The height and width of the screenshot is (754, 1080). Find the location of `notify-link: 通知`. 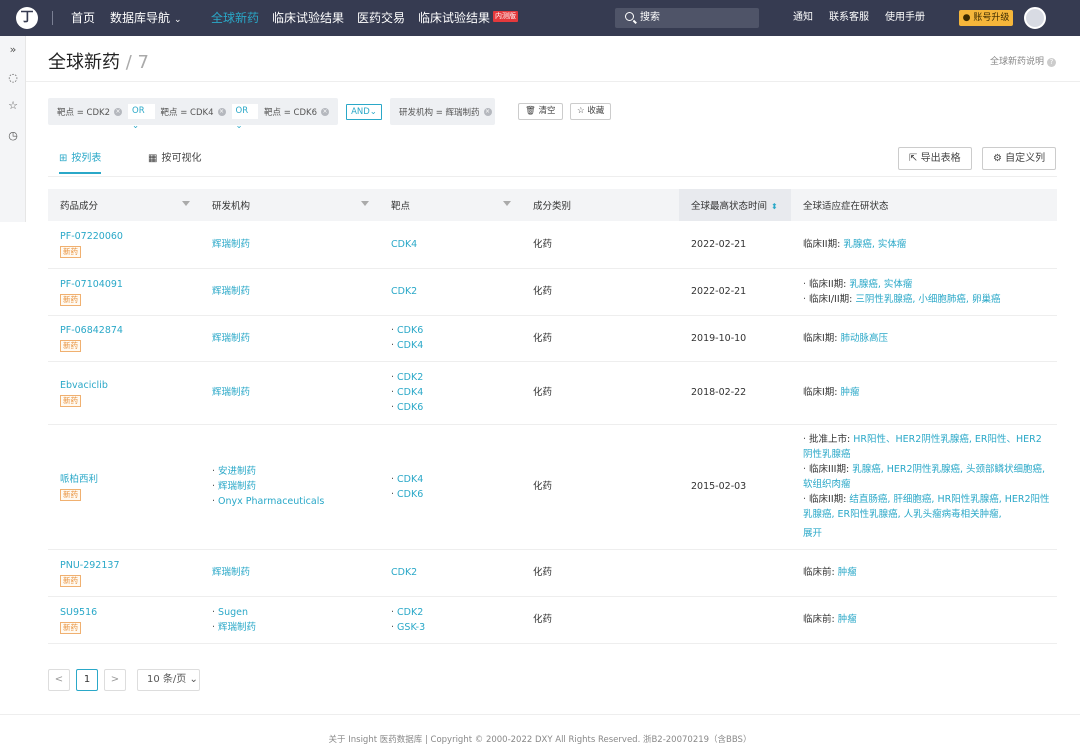

notify-link: 通知 is located at coordinates (803, 18).